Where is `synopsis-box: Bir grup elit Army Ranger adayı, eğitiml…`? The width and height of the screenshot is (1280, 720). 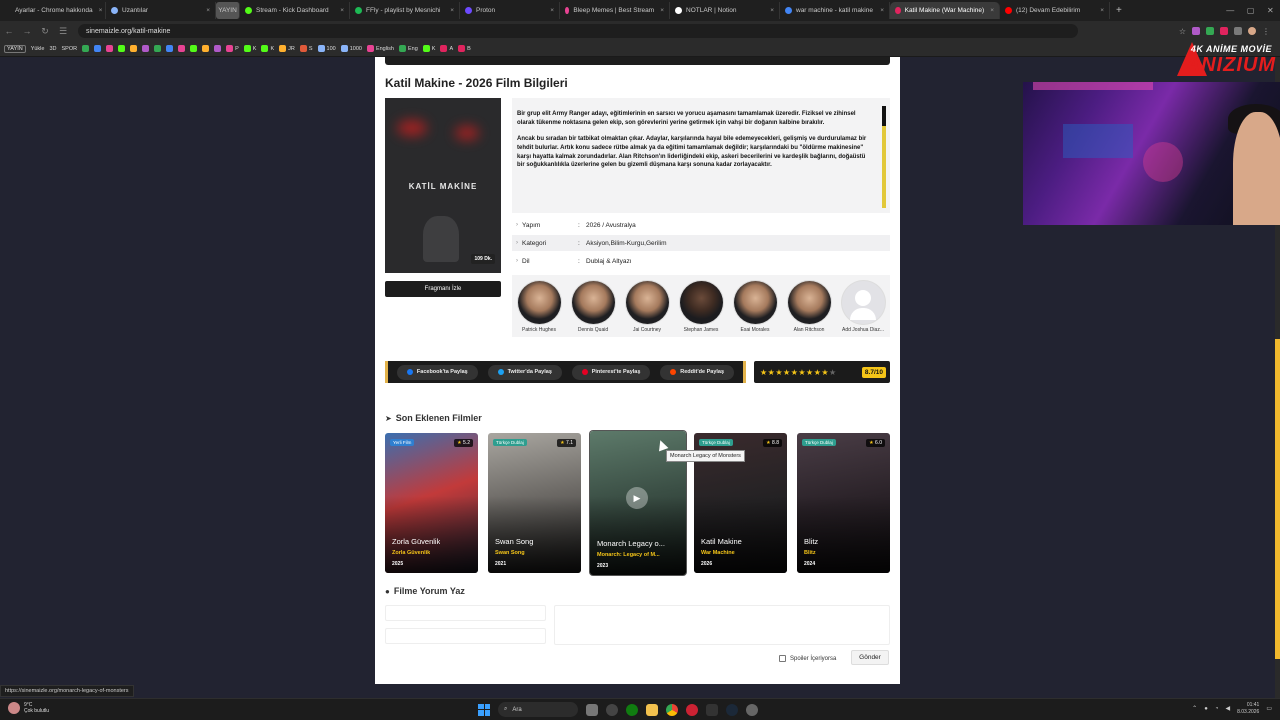
synopsis-box: Bir grup elit Army Ranger adayı, eğitiml… is located at coordinates (701, 155).